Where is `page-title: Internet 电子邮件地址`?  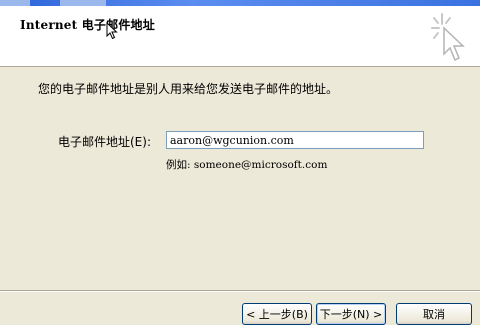
page-title: Internet 电子邮件地址 is located at coordinates (87, 25).